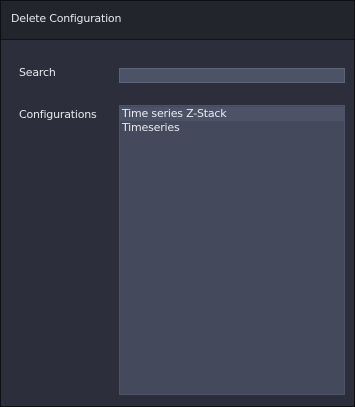 This screenshot has width=355, height=407. Describe the element at coordinates (37, 72) in the screenshot. I see `search-label: Search` at that location.